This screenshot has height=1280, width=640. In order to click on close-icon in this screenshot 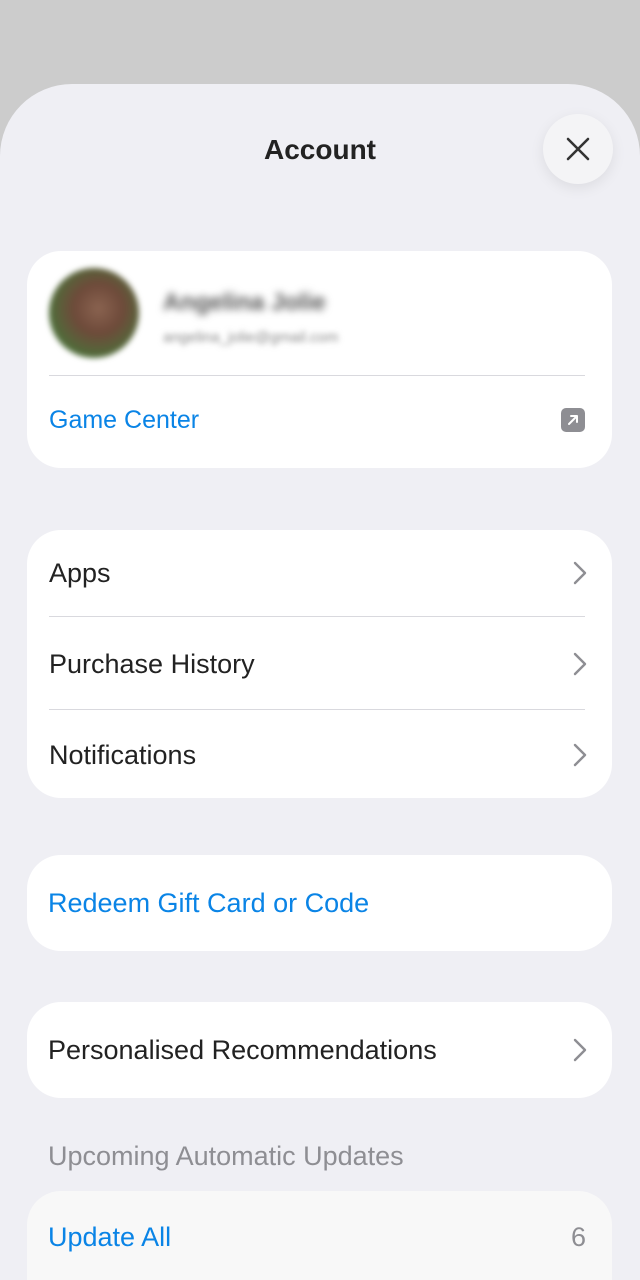, I will do `click(578, 149)`.